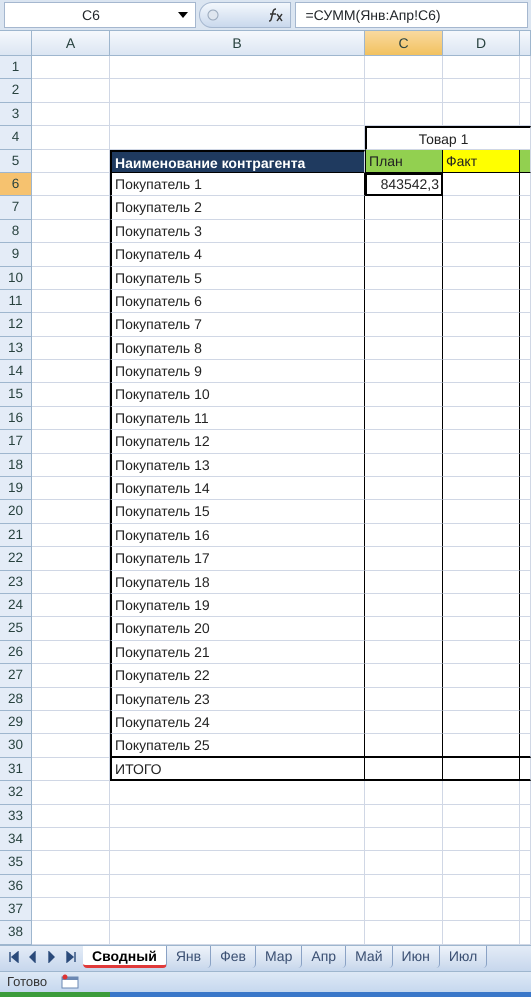  I want to click on spreadsheet-cell: Покупатель 14, so click(237, 488).